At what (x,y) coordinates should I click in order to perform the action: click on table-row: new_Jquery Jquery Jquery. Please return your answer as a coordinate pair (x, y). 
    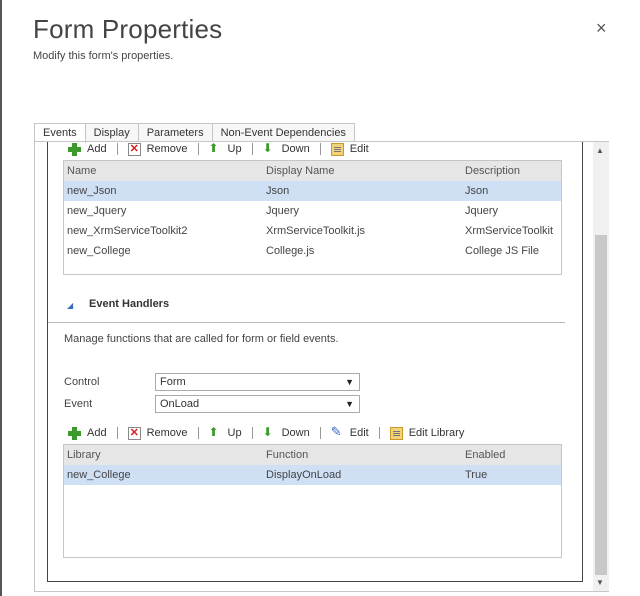
    Looking at the image, I should click on (312, 211).